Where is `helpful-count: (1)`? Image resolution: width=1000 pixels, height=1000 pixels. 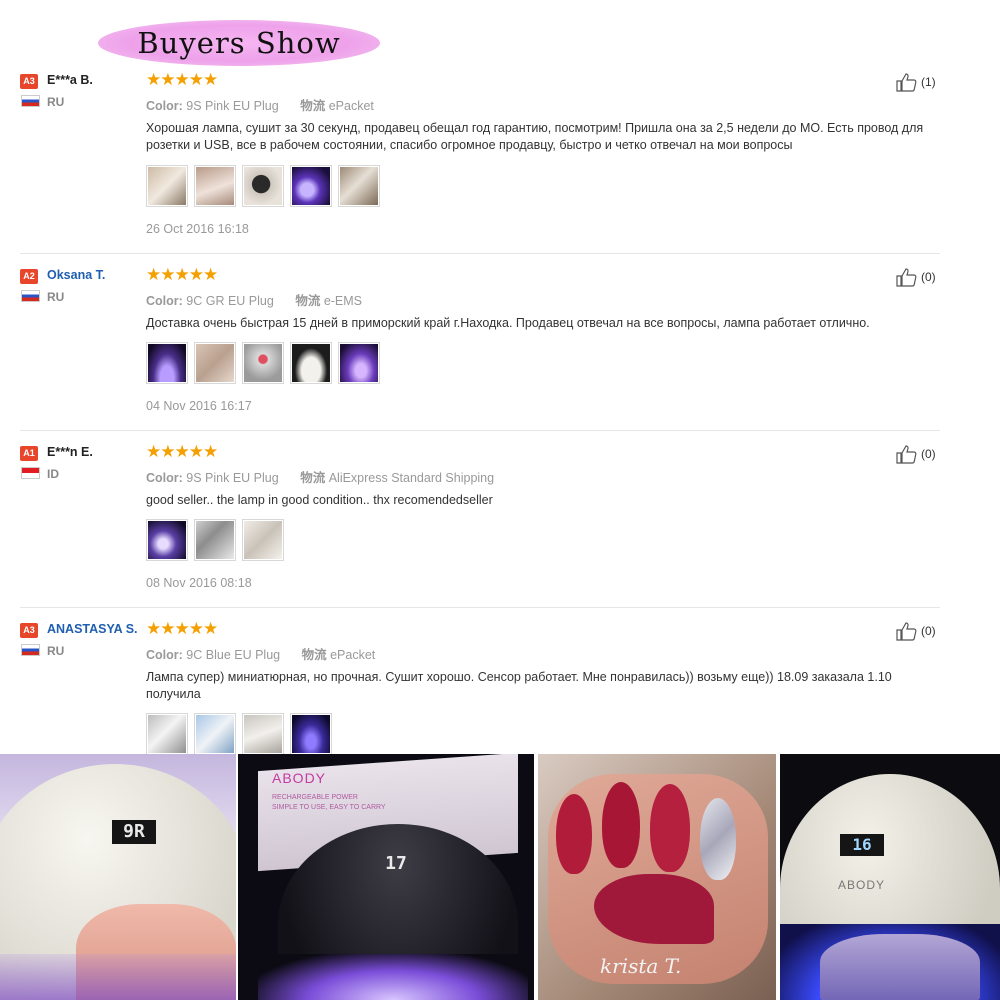
helpful-count: (1) is located at coordinates (928, 82).